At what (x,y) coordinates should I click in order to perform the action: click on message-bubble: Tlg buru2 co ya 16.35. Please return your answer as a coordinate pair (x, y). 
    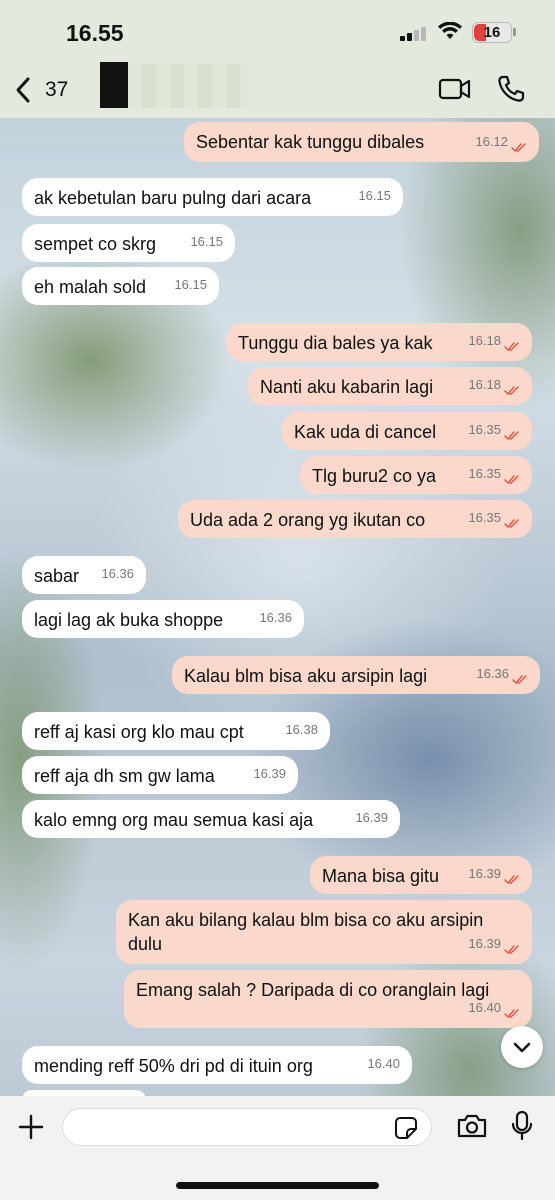
    Looking at the image, I should click on (416, 475).